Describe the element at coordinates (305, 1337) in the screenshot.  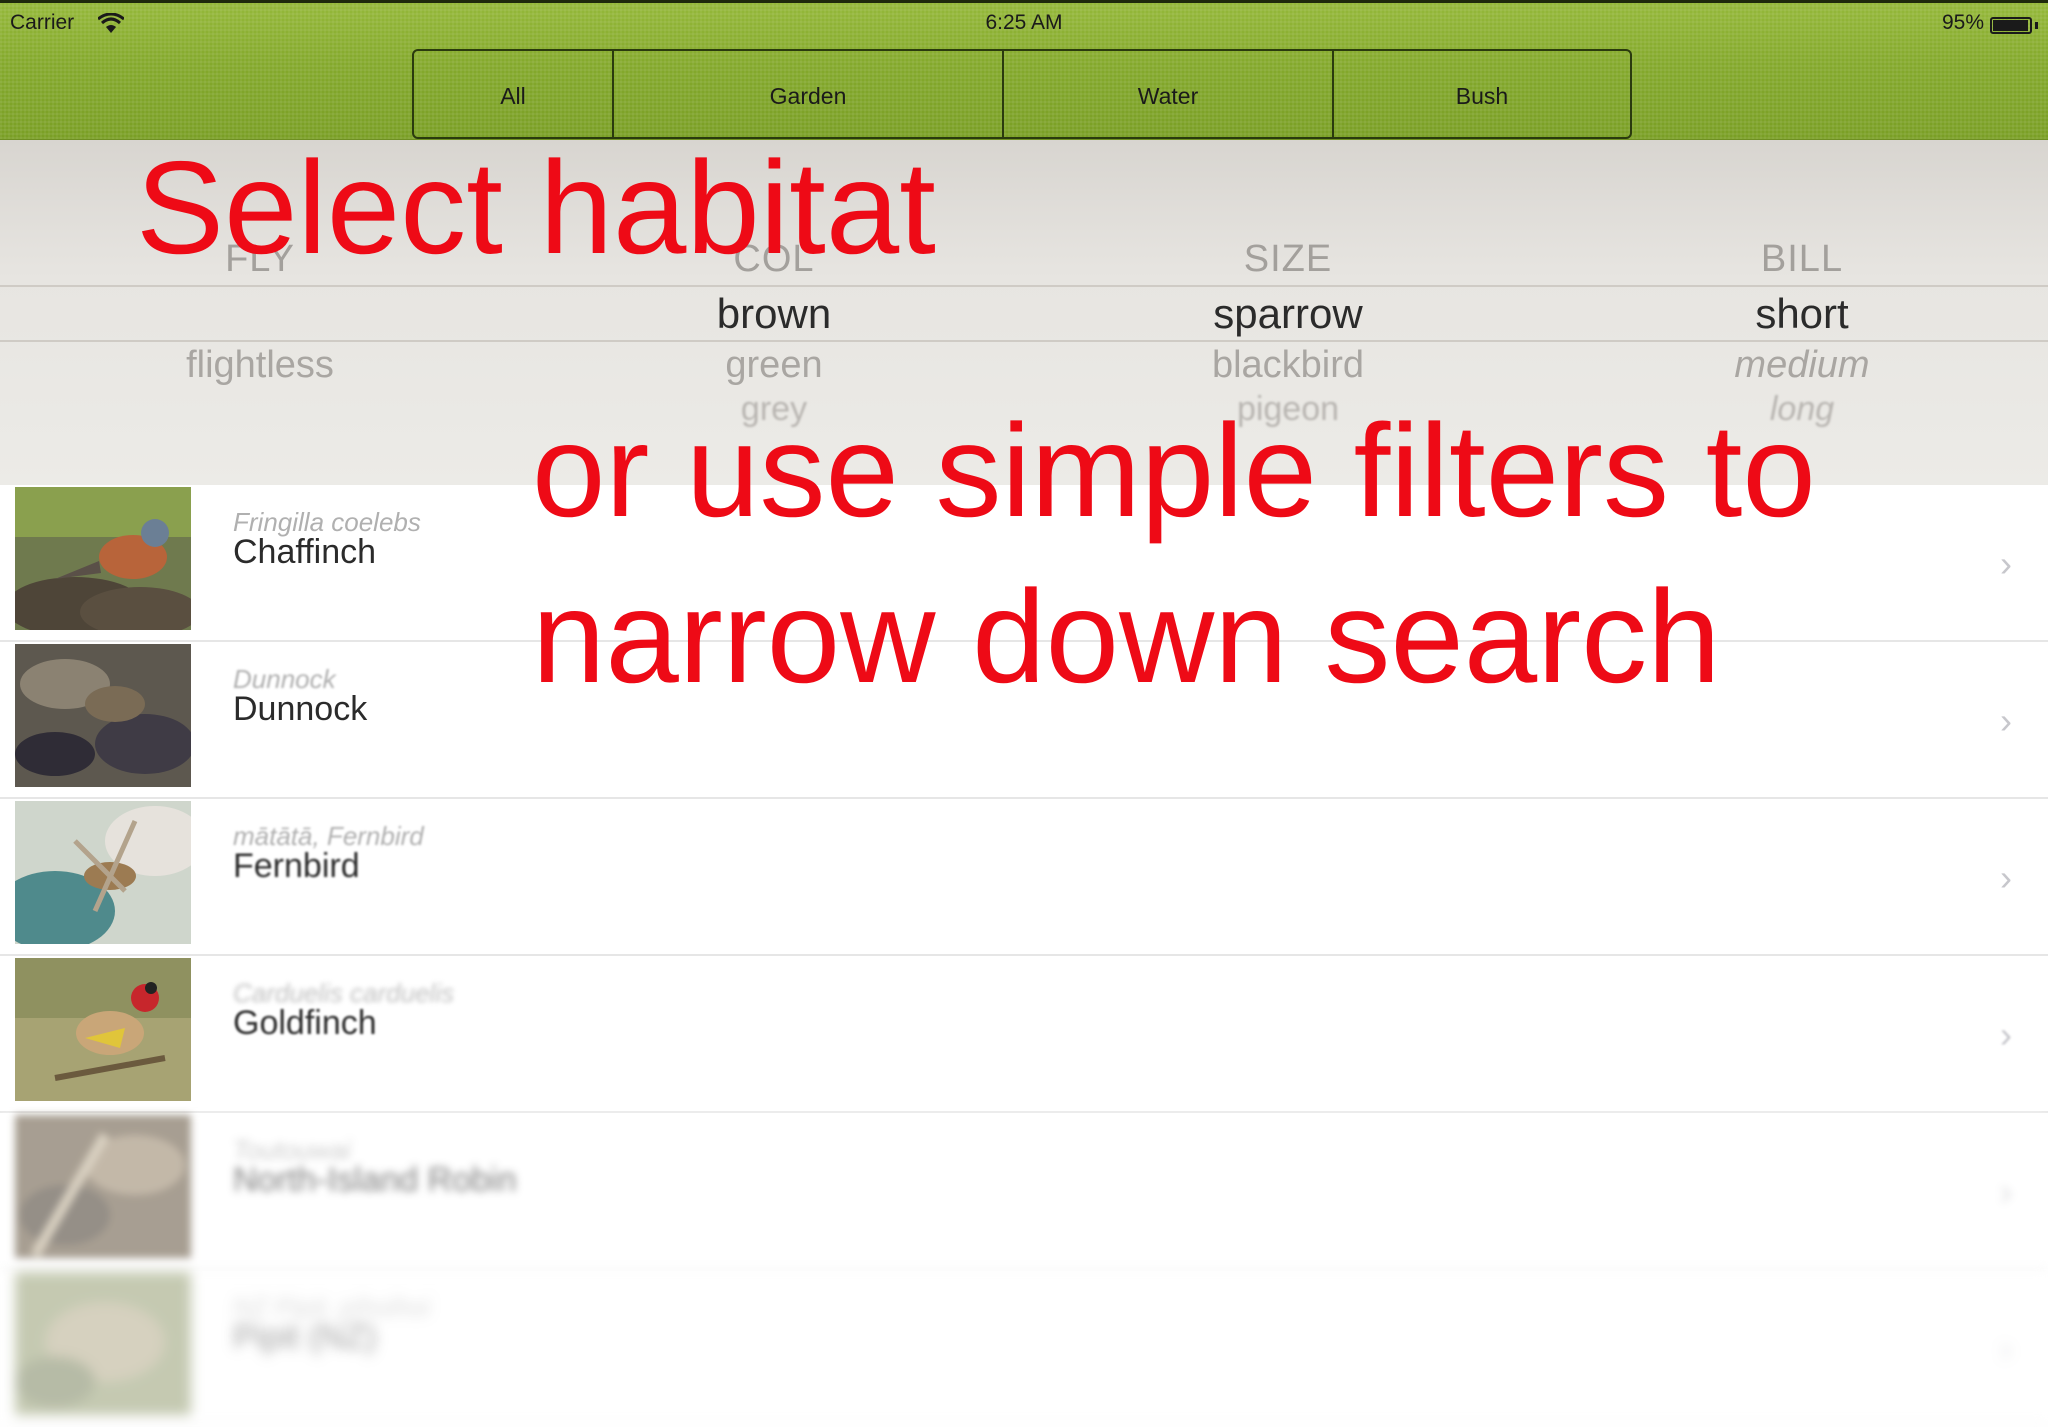
I see `bird-common-name: Pipit (NZ)` at that location.